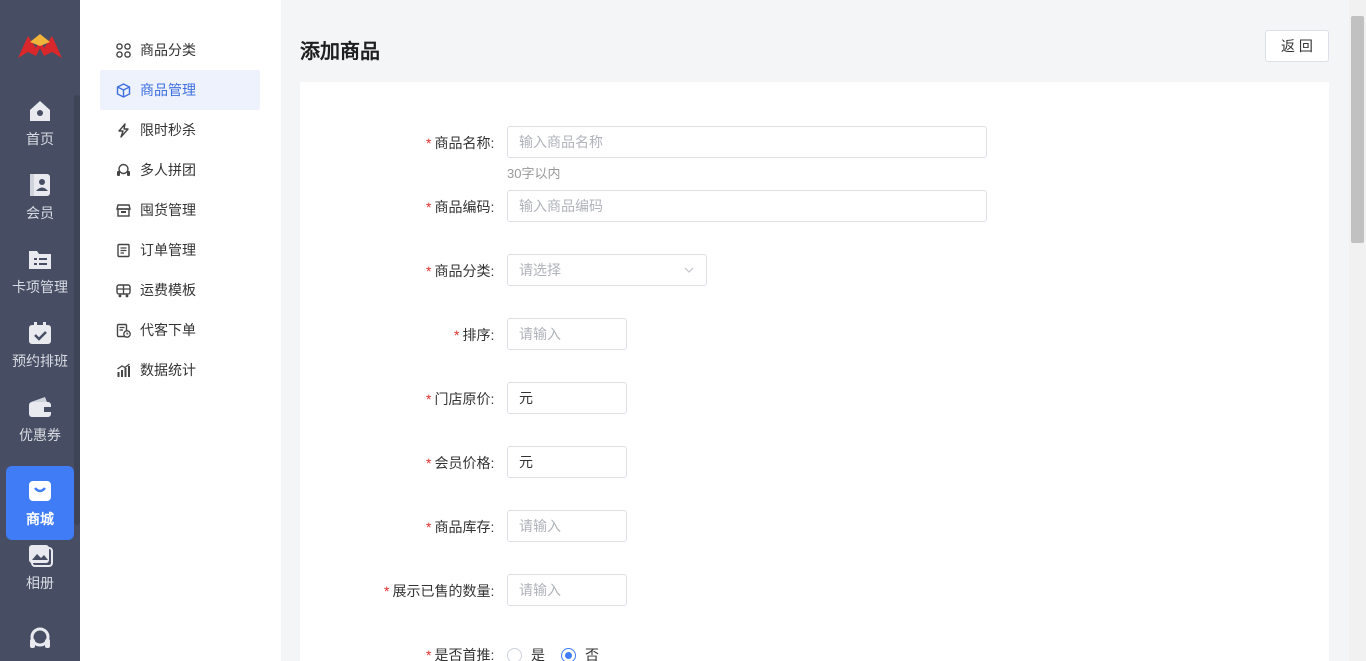 The width and height of the screenshot is (1366, 661). Describe the element at coordinates (40, 583) in the screenshot. I see `rail-item-label: 相册` at that location.